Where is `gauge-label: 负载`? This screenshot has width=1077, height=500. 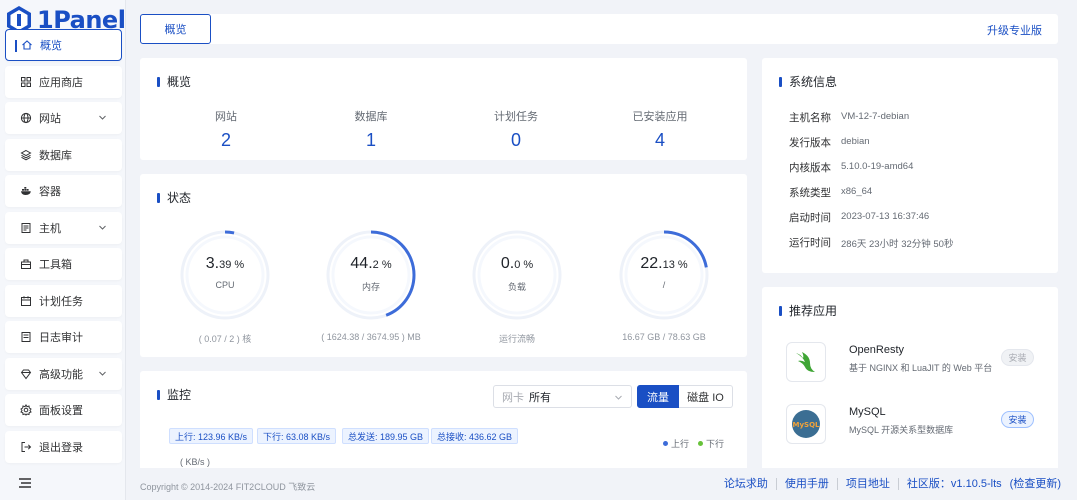
gauge-label: 负载 is located at coordinates (516, 287).